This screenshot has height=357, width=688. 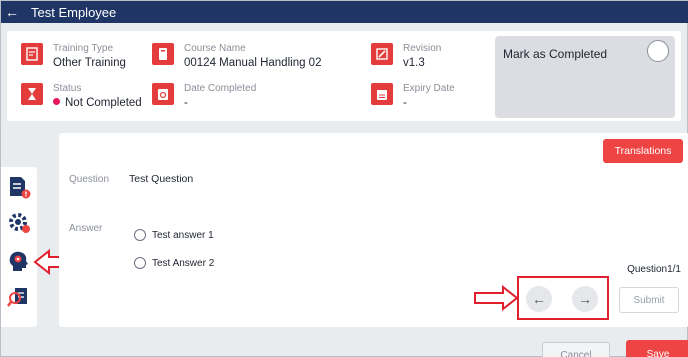 I want to click on training-type-value: Other Training, so click(x=89, y=63).